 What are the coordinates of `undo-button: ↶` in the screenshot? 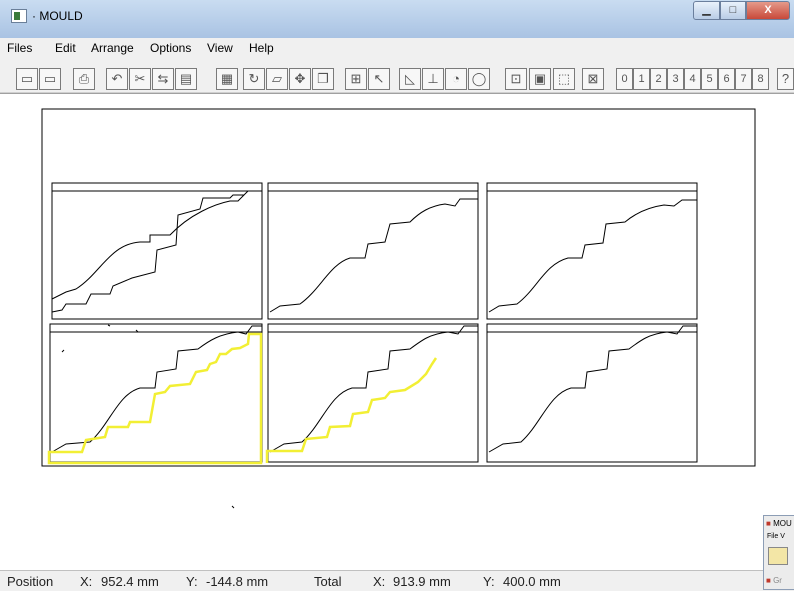 It's located at (117, 79).